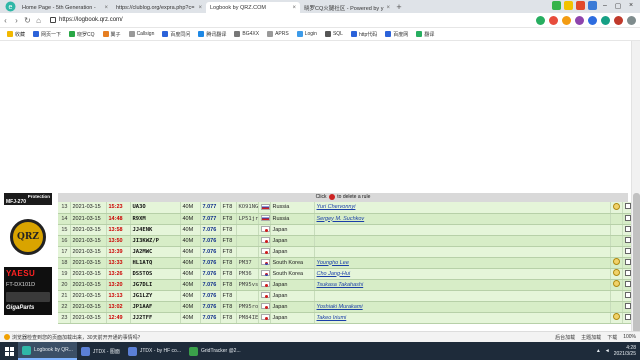 This screenshot has width=640, height=360. What do you see at coordinates (605, 5) in the screenshot?
I see `minimize-icon: –` at bounding box center [605, 5].